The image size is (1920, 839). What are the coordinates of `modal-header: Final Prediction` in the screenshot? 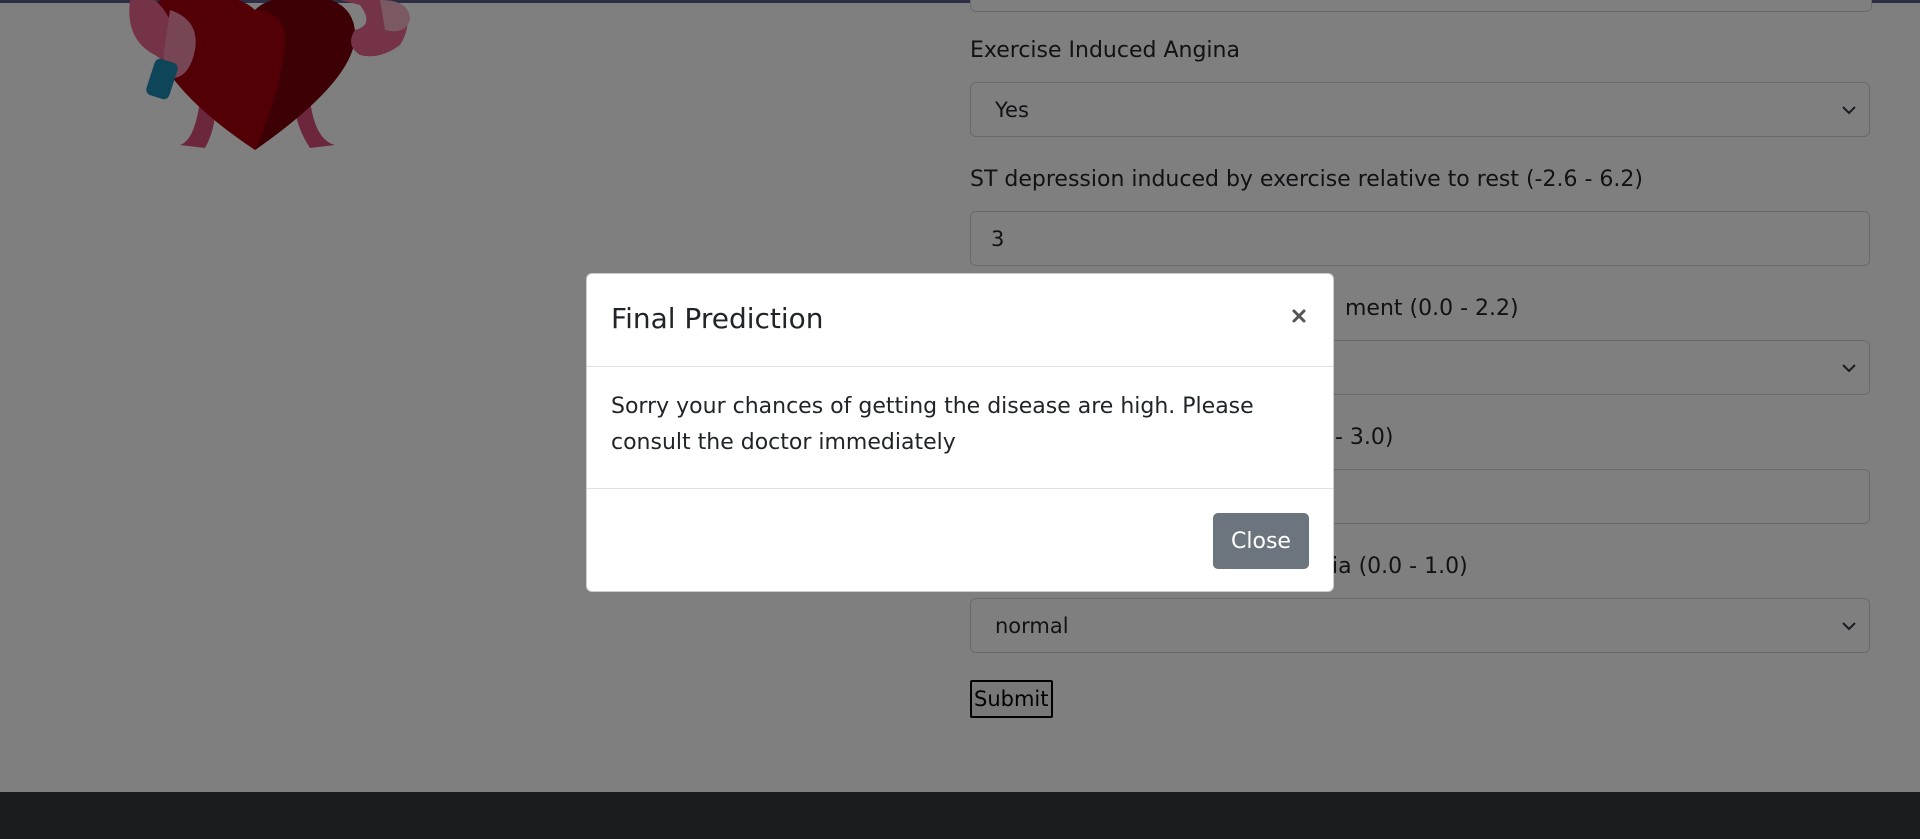 It's located at (960, 320).